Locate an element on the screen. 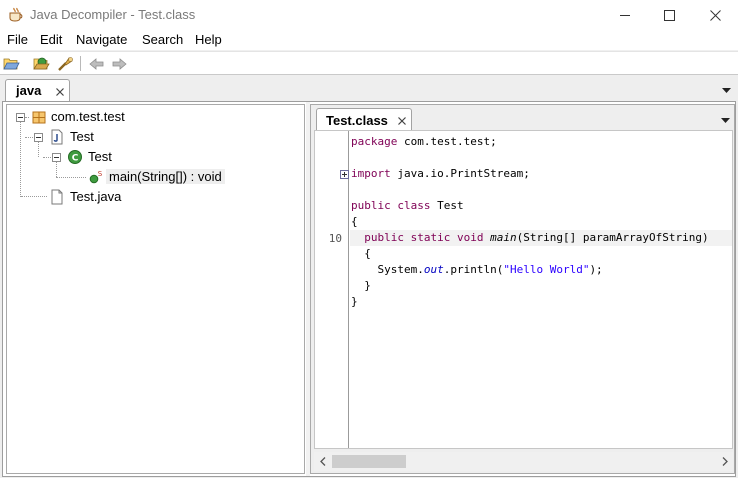 Image resolution: width=738 pixels, height=478 pixels. scroll-thumb is located at coordinates (369, 461).